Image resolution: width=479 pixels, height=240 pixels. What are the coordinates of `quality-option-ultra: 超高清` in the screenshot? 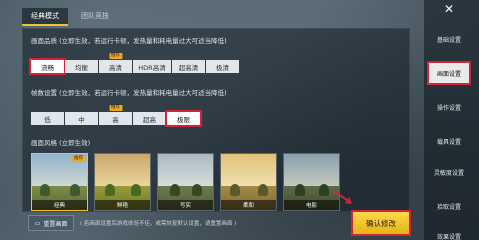 It's located at (188, 66).